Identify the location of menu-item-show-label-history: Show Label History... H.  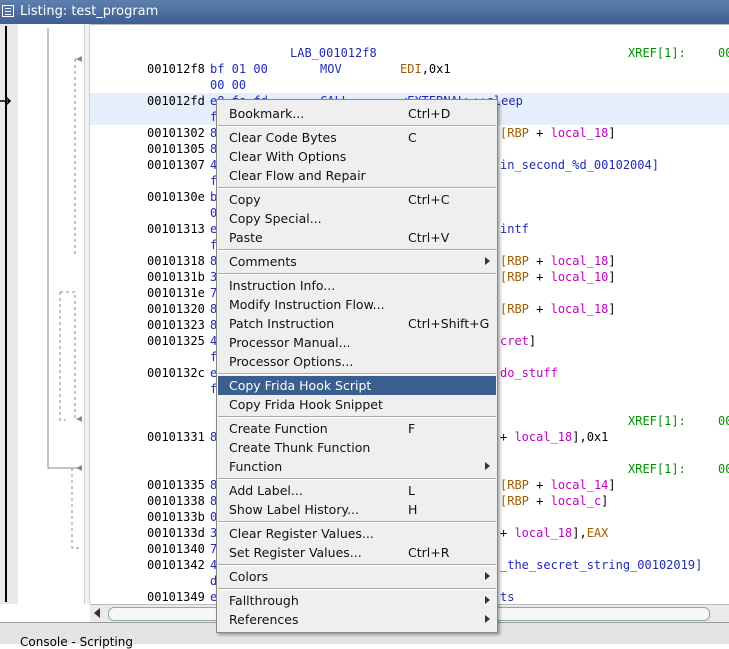
(357, 509).